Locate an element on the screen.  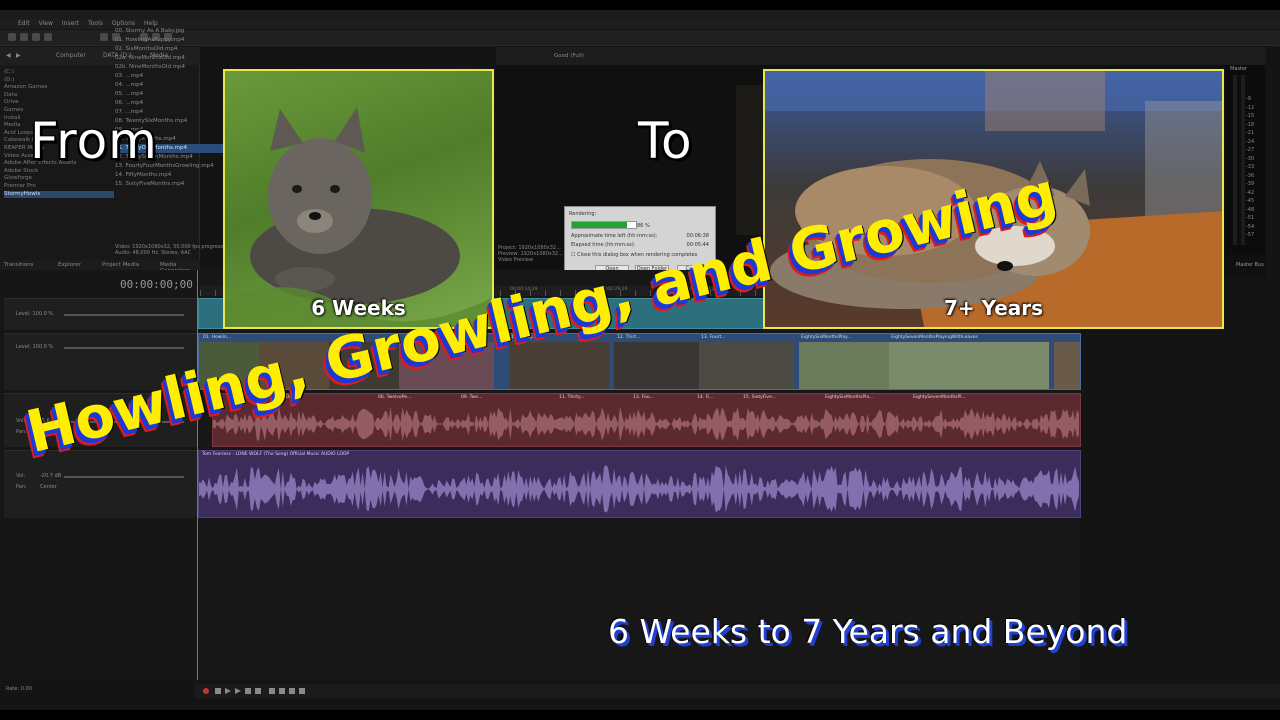
meter-scale-label: -51 is located at coordinates (1250, 218).